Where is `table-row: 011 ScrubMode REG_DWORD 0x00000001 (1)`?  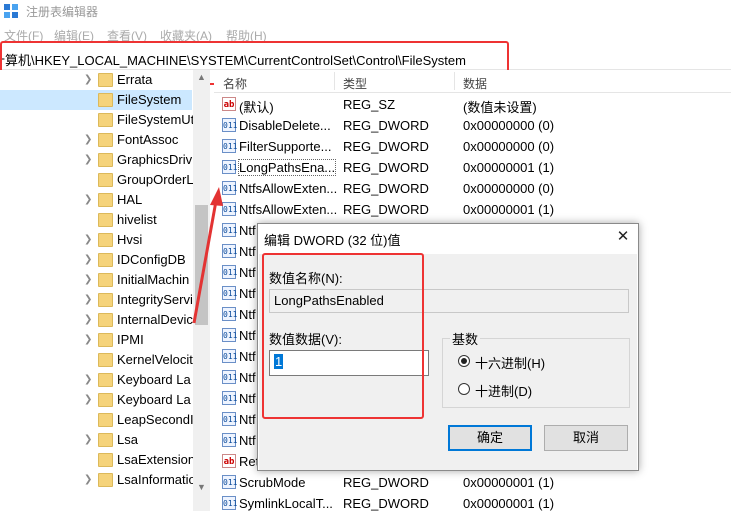
table-row: 011 ScrubMode REG_DWORD 0x00000001 (1) is located at coordinates (472, 482).